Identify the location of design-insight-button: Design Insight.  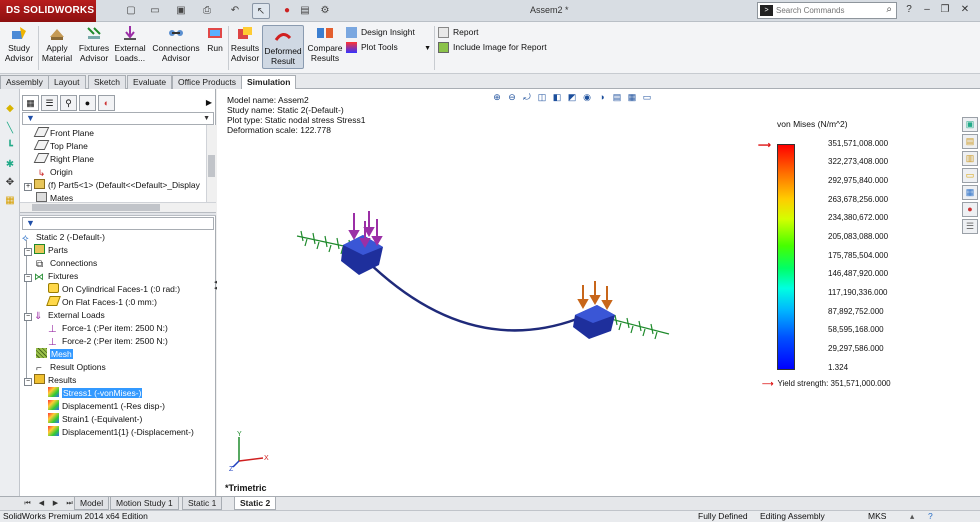
(380, 32).